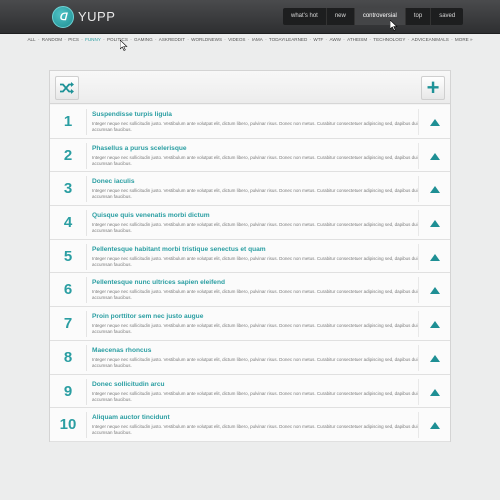  What do you see at coordinates (447, 16) in the screenshot?
I see `nav-saved: saved` at bounding box center [447, 16].